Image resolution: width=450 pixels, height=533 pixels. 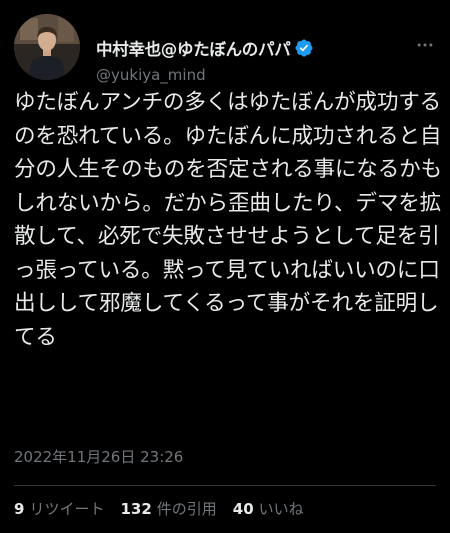 I want to click on quotes-stat: 132 件の引用, so click(x=168, y=508).